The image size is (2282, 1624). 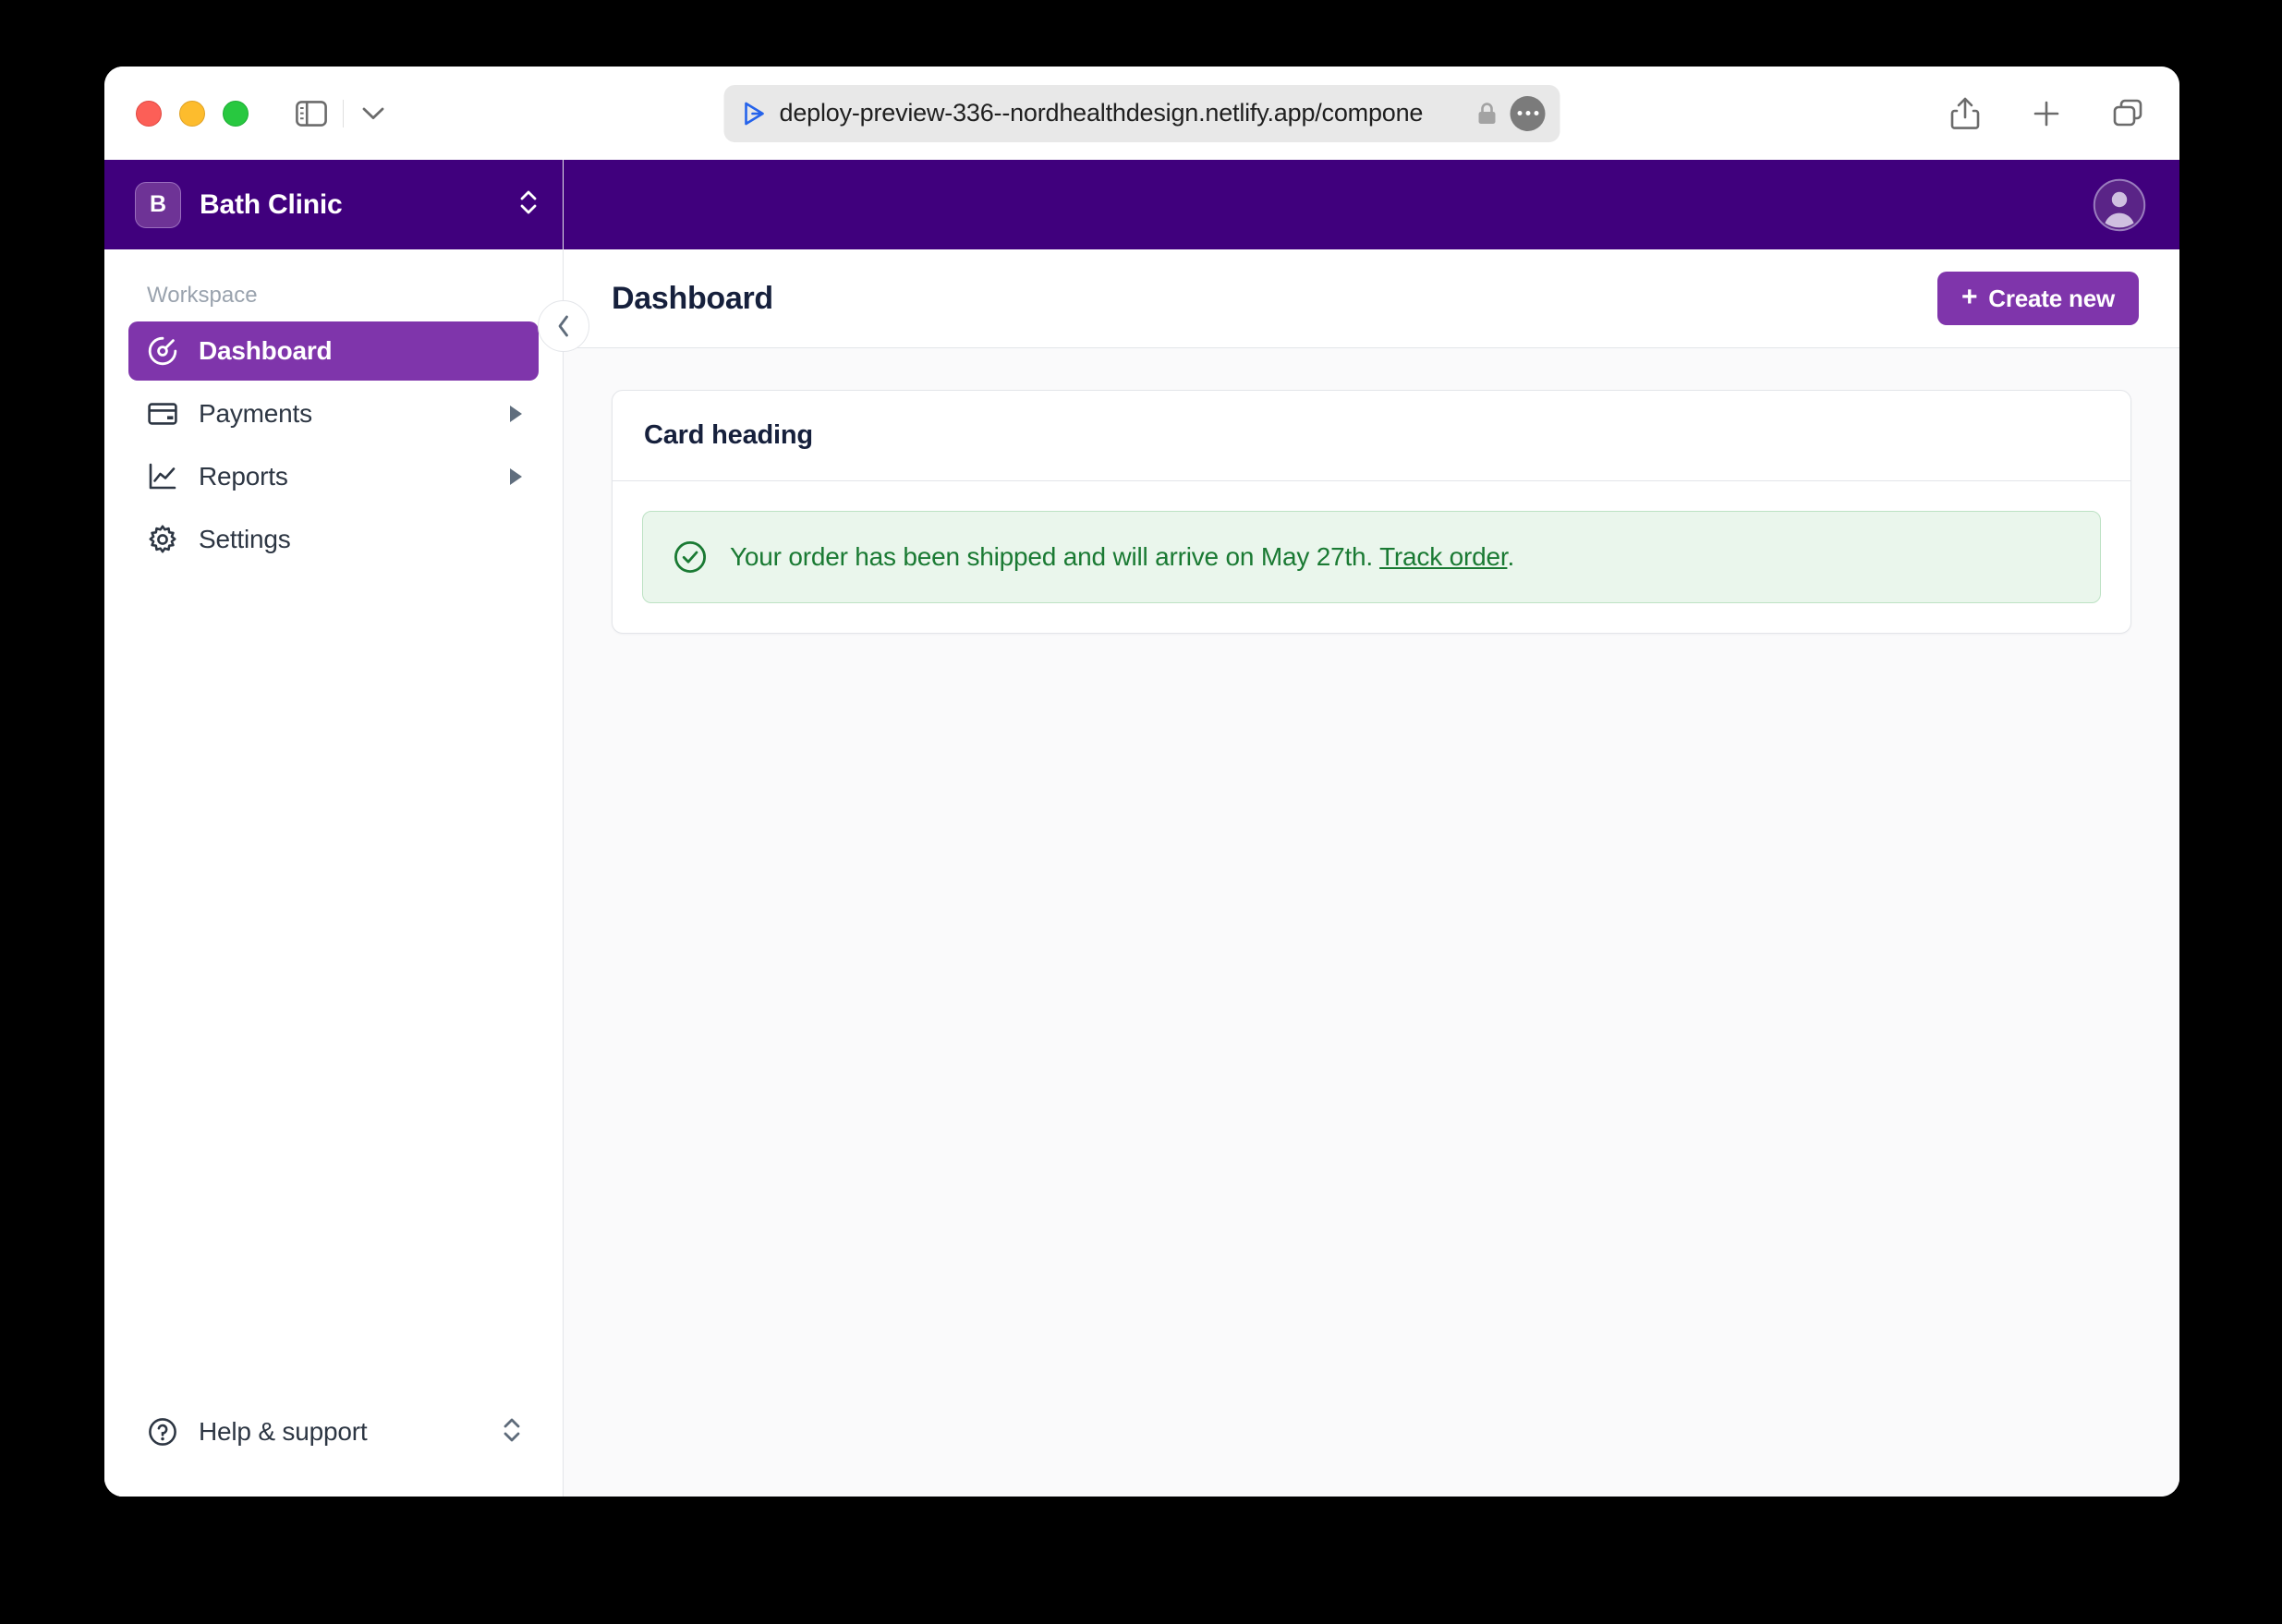 What do you see at coordinates (373, 113) in the screenshot?
I see `chevron-down-icon` at bounding box center [373, 113].